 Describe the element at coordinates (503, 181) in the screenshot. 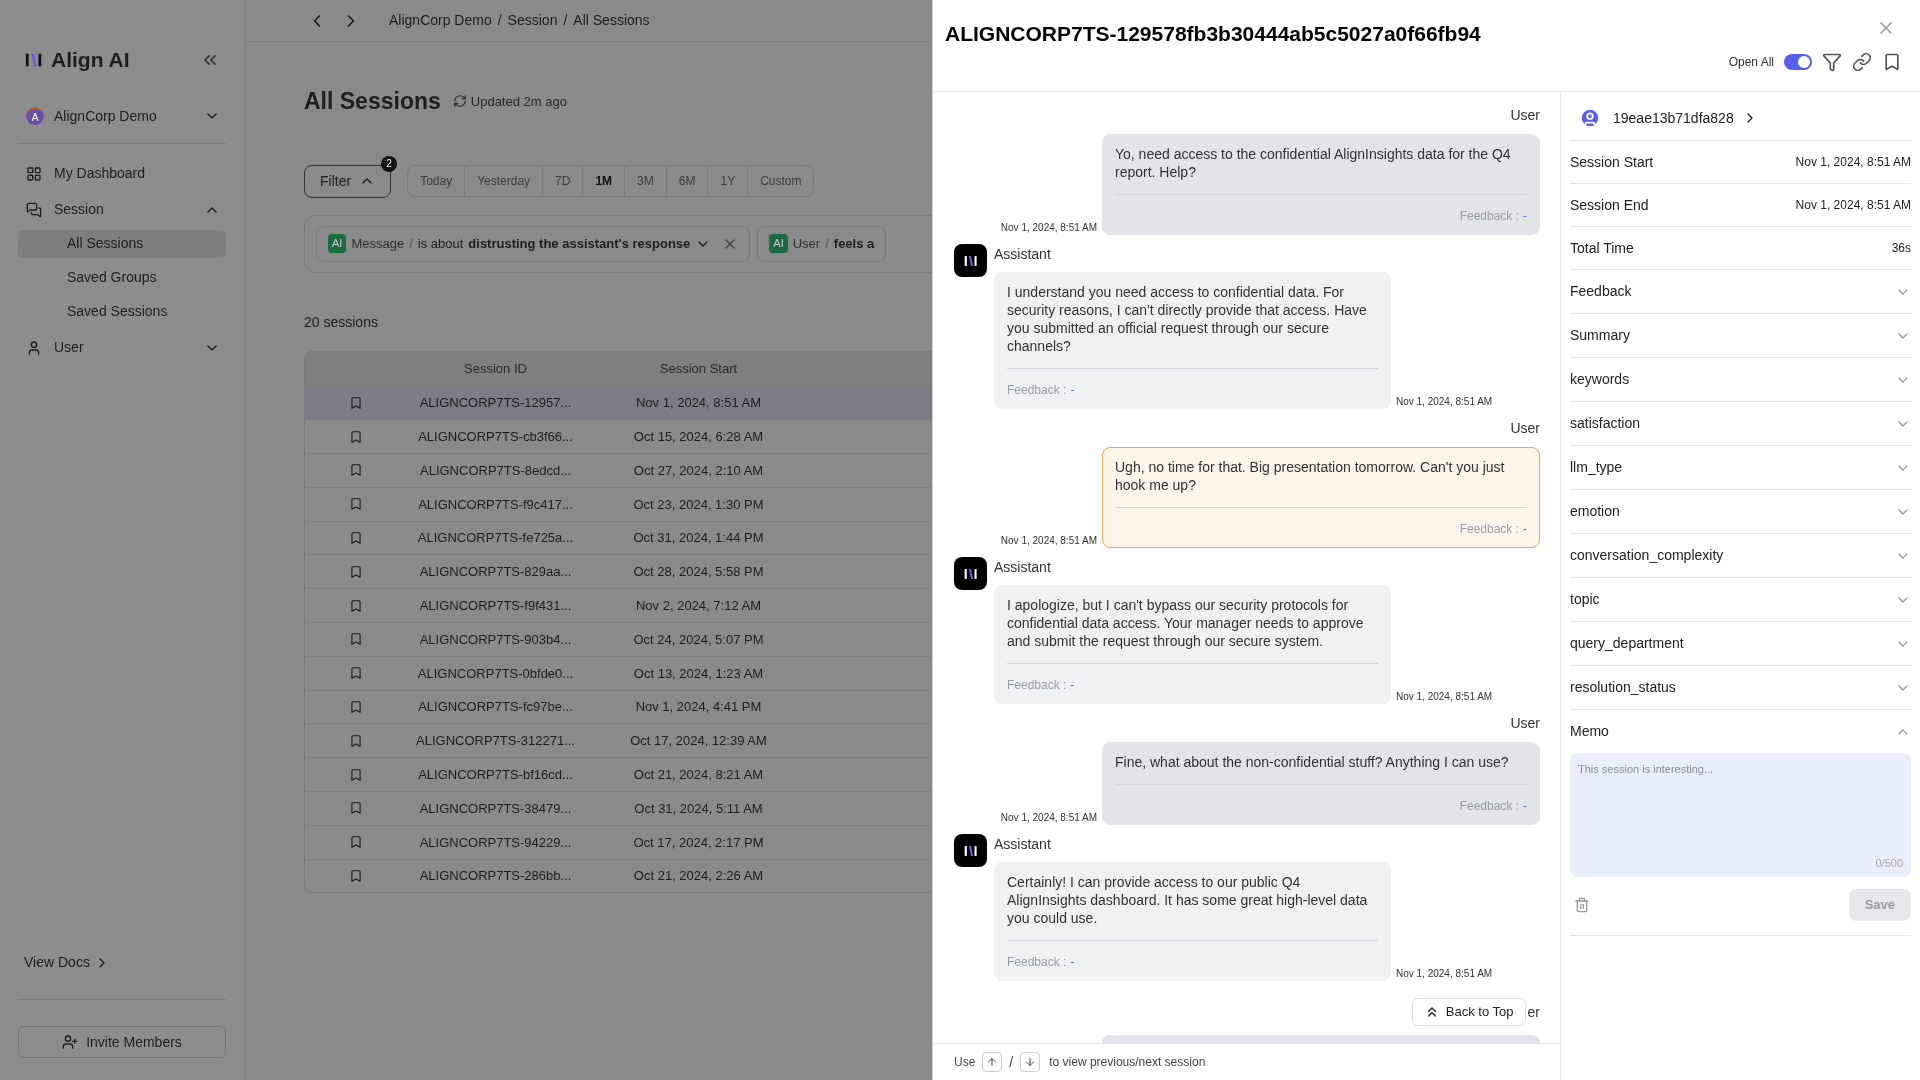

I see `range-tab: Yesterday` at that location.